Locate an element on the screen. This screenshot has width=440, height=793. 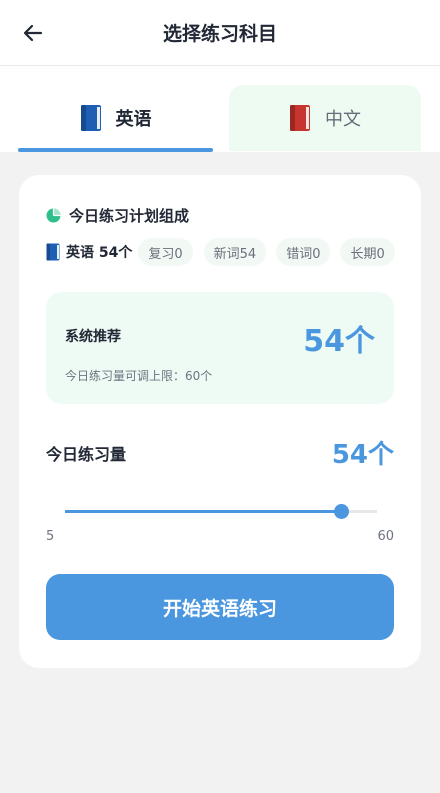
plan-breakdown: 英语 54个 复习0 新词54 错词0 长期0 is located at coordinates (220, 252).